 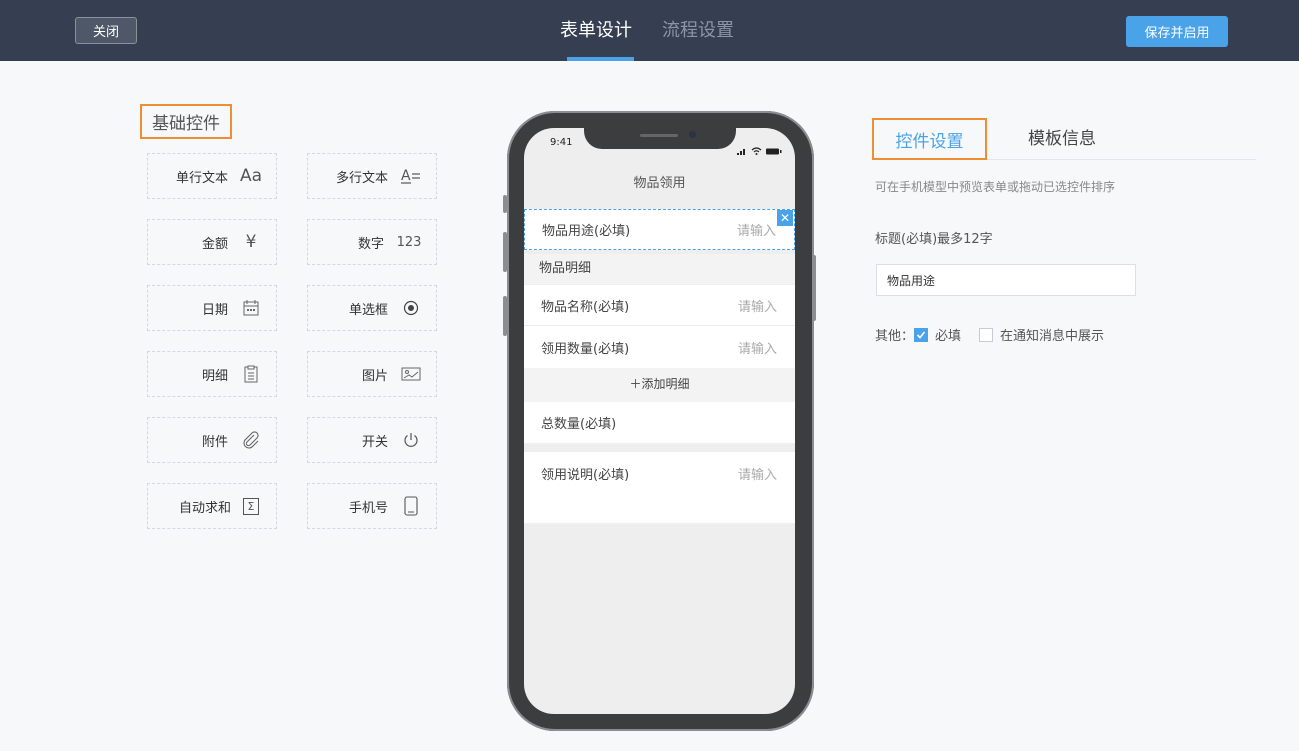 I want to click on number-icon: 123, so click(x=409, y=242).